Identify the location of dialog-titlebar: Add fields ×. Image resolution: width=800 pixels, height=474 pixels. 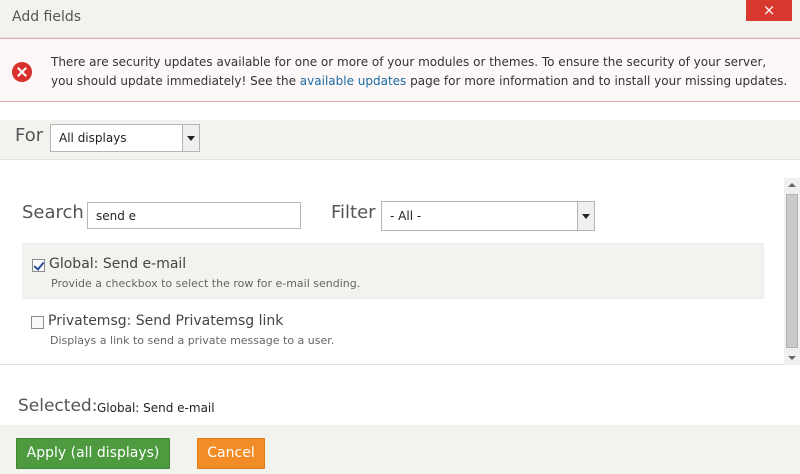
(400, 19).